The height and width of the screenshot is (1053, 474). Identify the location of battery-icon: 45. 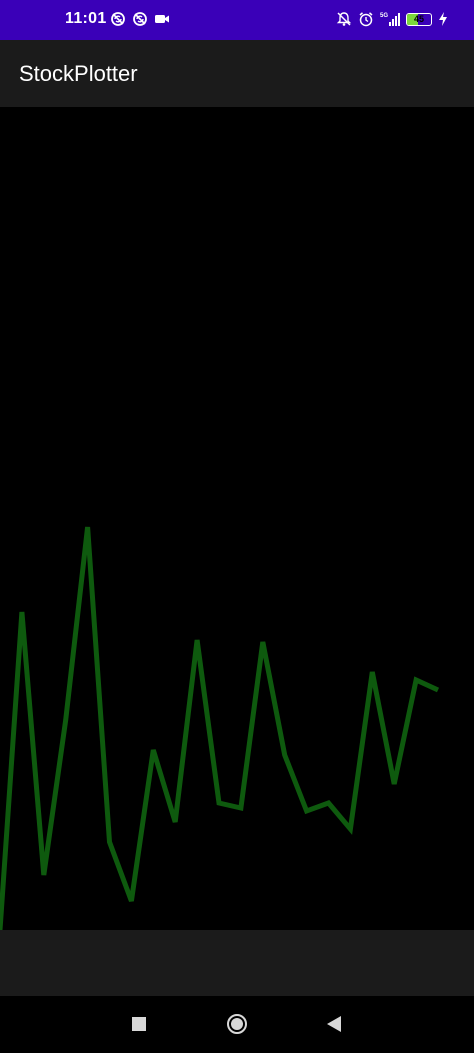
(419, 19).